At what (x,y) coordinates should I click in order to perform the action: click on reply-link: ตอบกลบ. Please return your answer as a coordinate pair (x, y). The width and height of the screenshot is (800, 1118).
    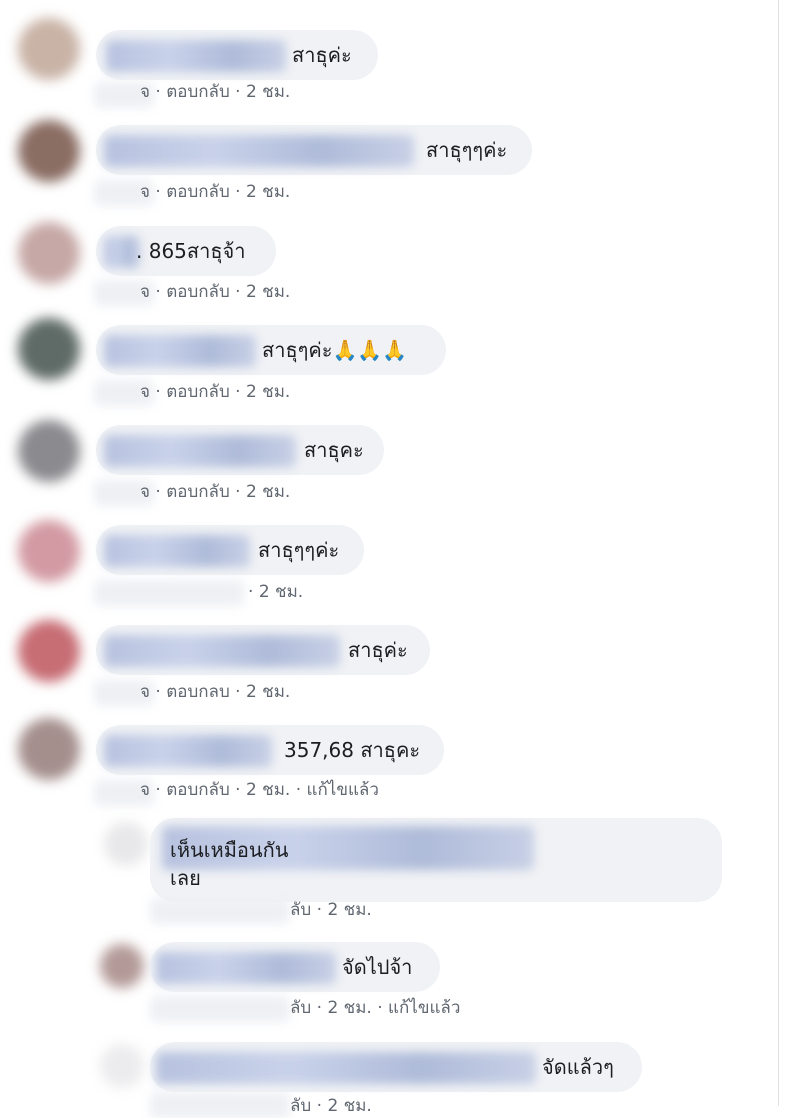
    Looking at the image, I should click on (198, 692).